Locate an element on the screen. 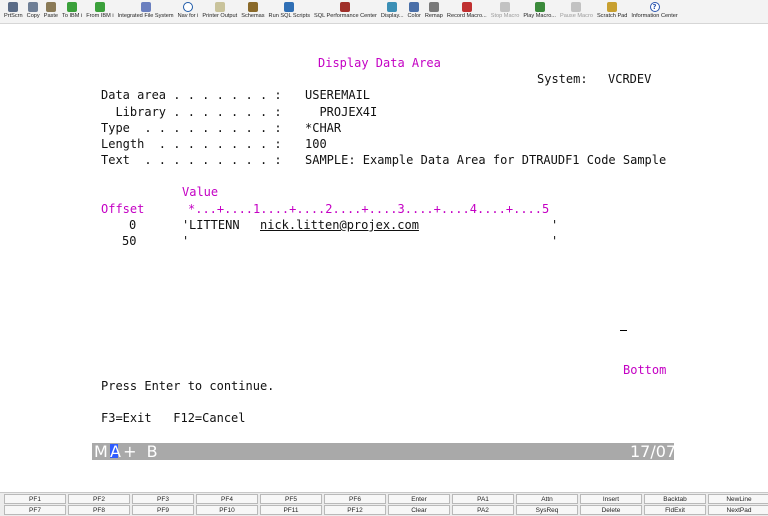 This screenshot has width=768, height=516. key-pf10: PF10 is located at coordinates (227, 510).